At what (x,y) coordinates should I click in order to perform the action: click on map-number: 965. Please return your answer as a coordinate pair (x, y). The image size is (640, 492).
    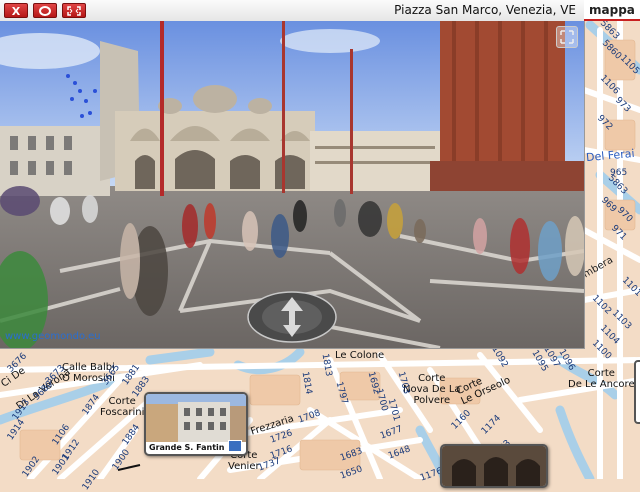
    Looking at the image, I should click on (619, 173).